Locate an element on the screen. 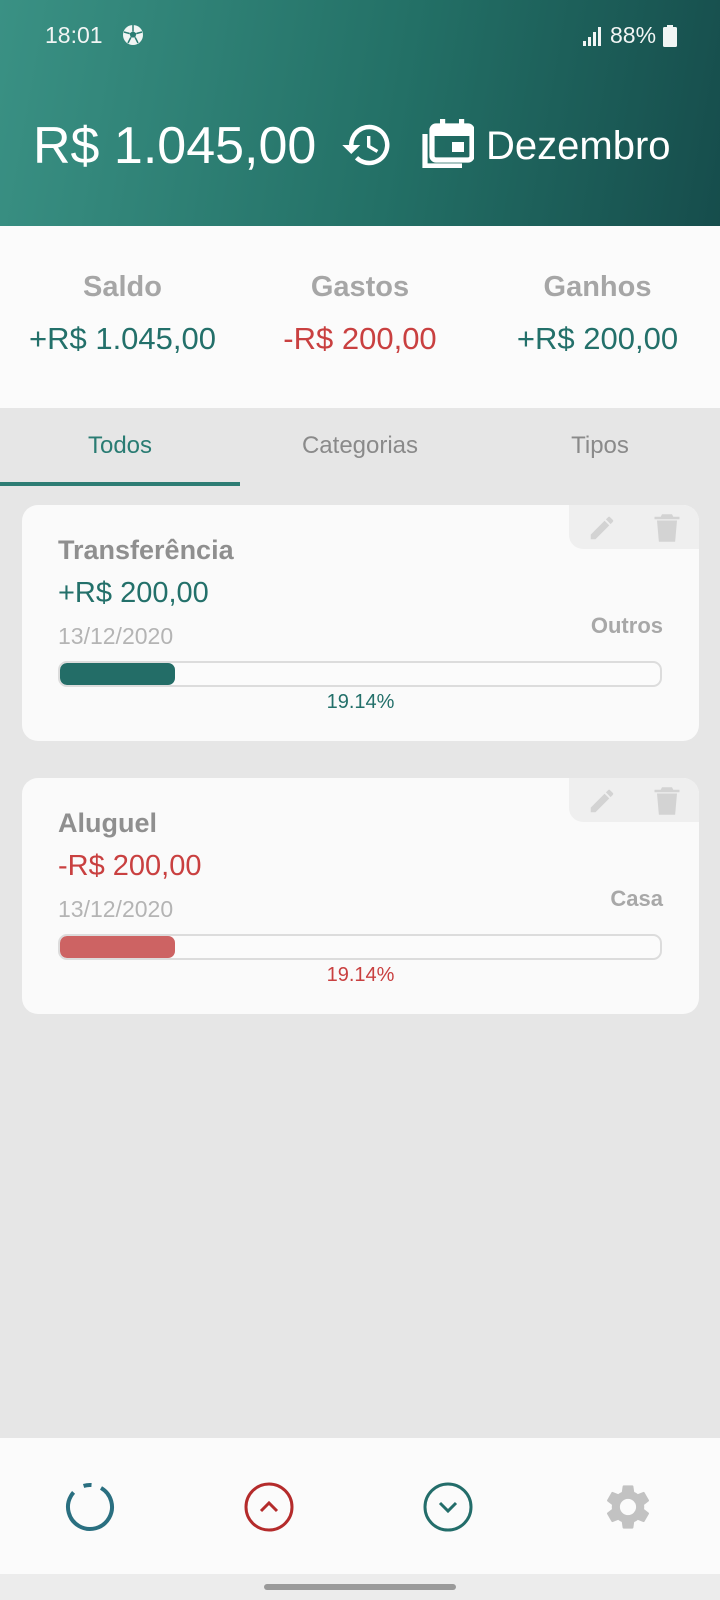  status-bar: 18:01 88% is located at coordinates (360, 36).